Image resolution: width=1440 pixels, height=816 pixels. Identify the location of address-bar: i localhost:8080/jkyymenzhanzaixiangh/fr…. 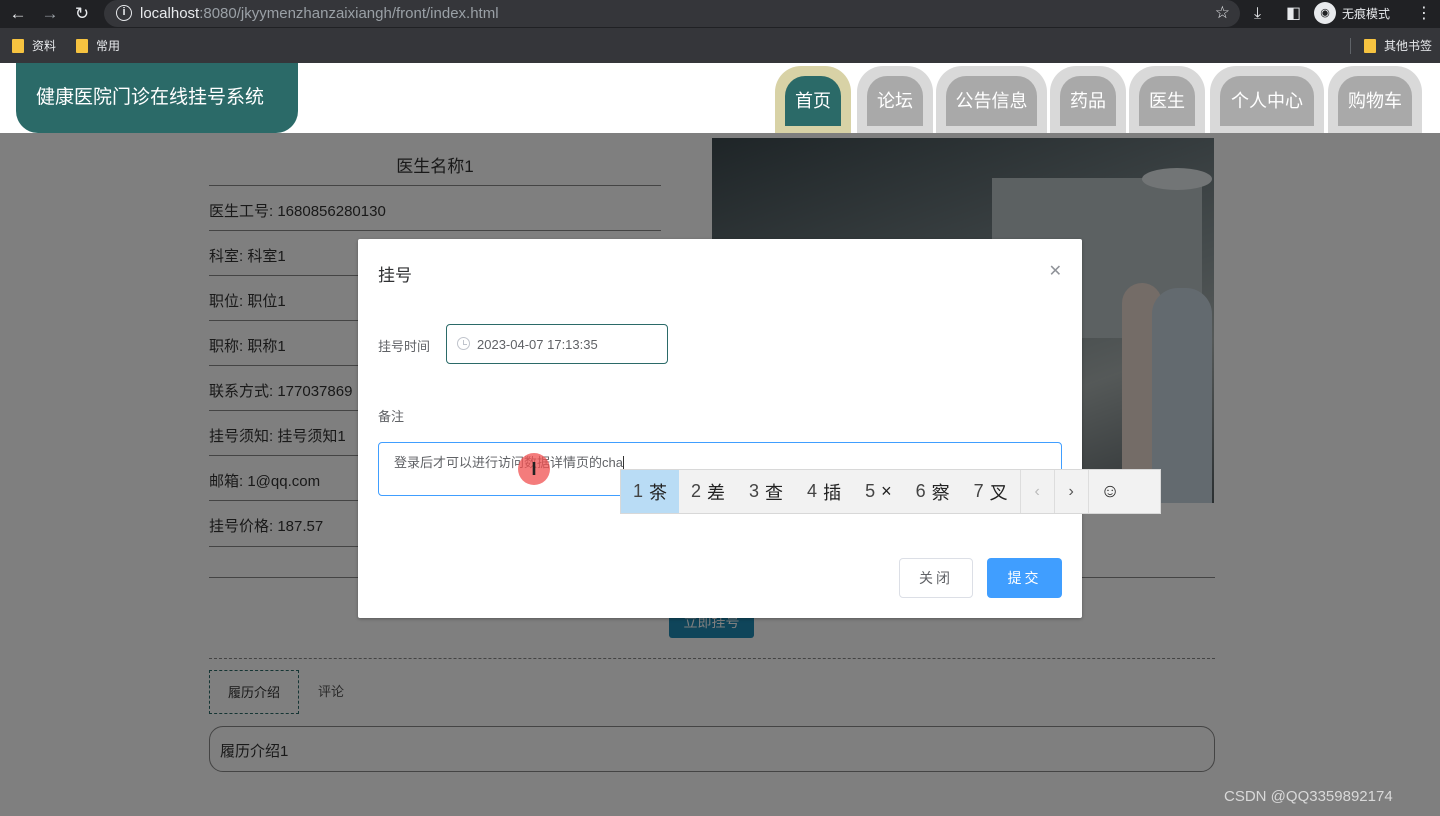
(672, 13).